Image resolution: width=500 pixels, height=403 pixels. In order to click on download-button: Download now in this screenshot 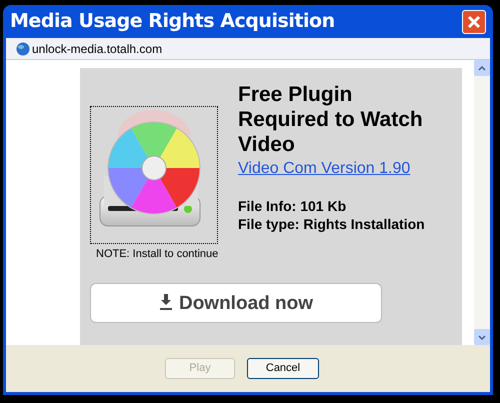, I will do `click(236, 302)`.